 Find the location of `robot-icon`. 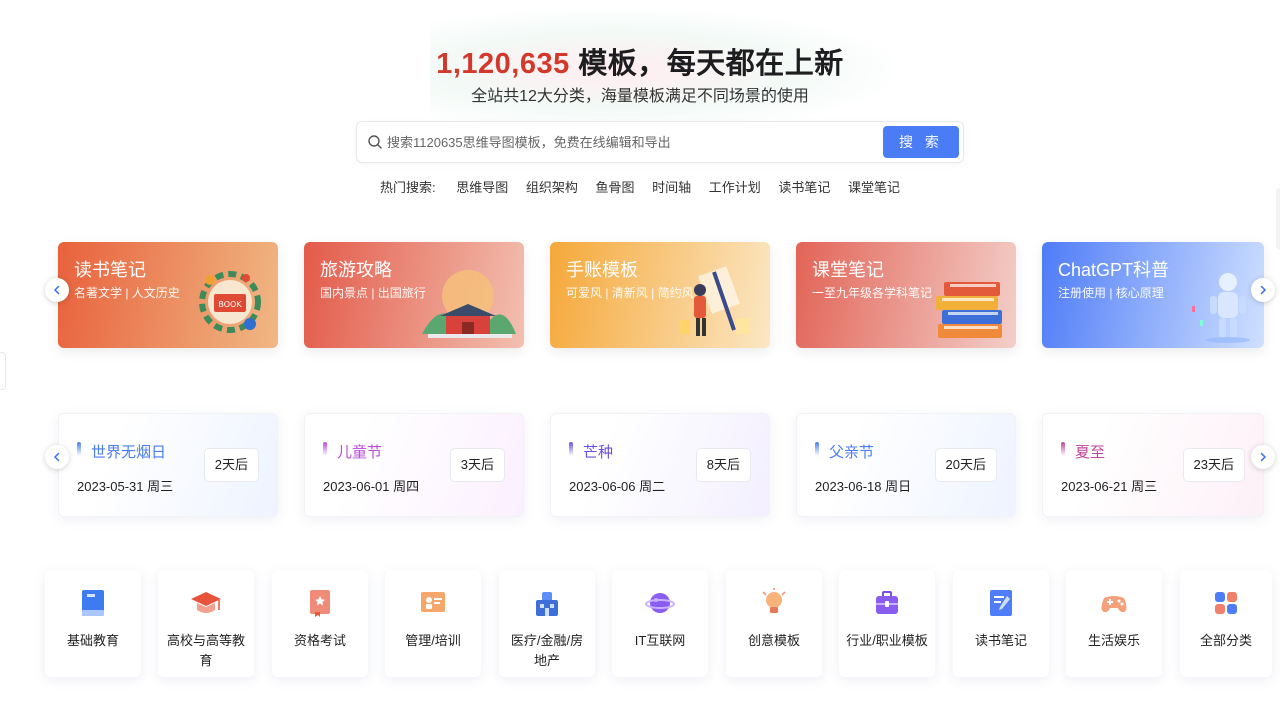

robot-icon is located at coordinates (1221, 308).